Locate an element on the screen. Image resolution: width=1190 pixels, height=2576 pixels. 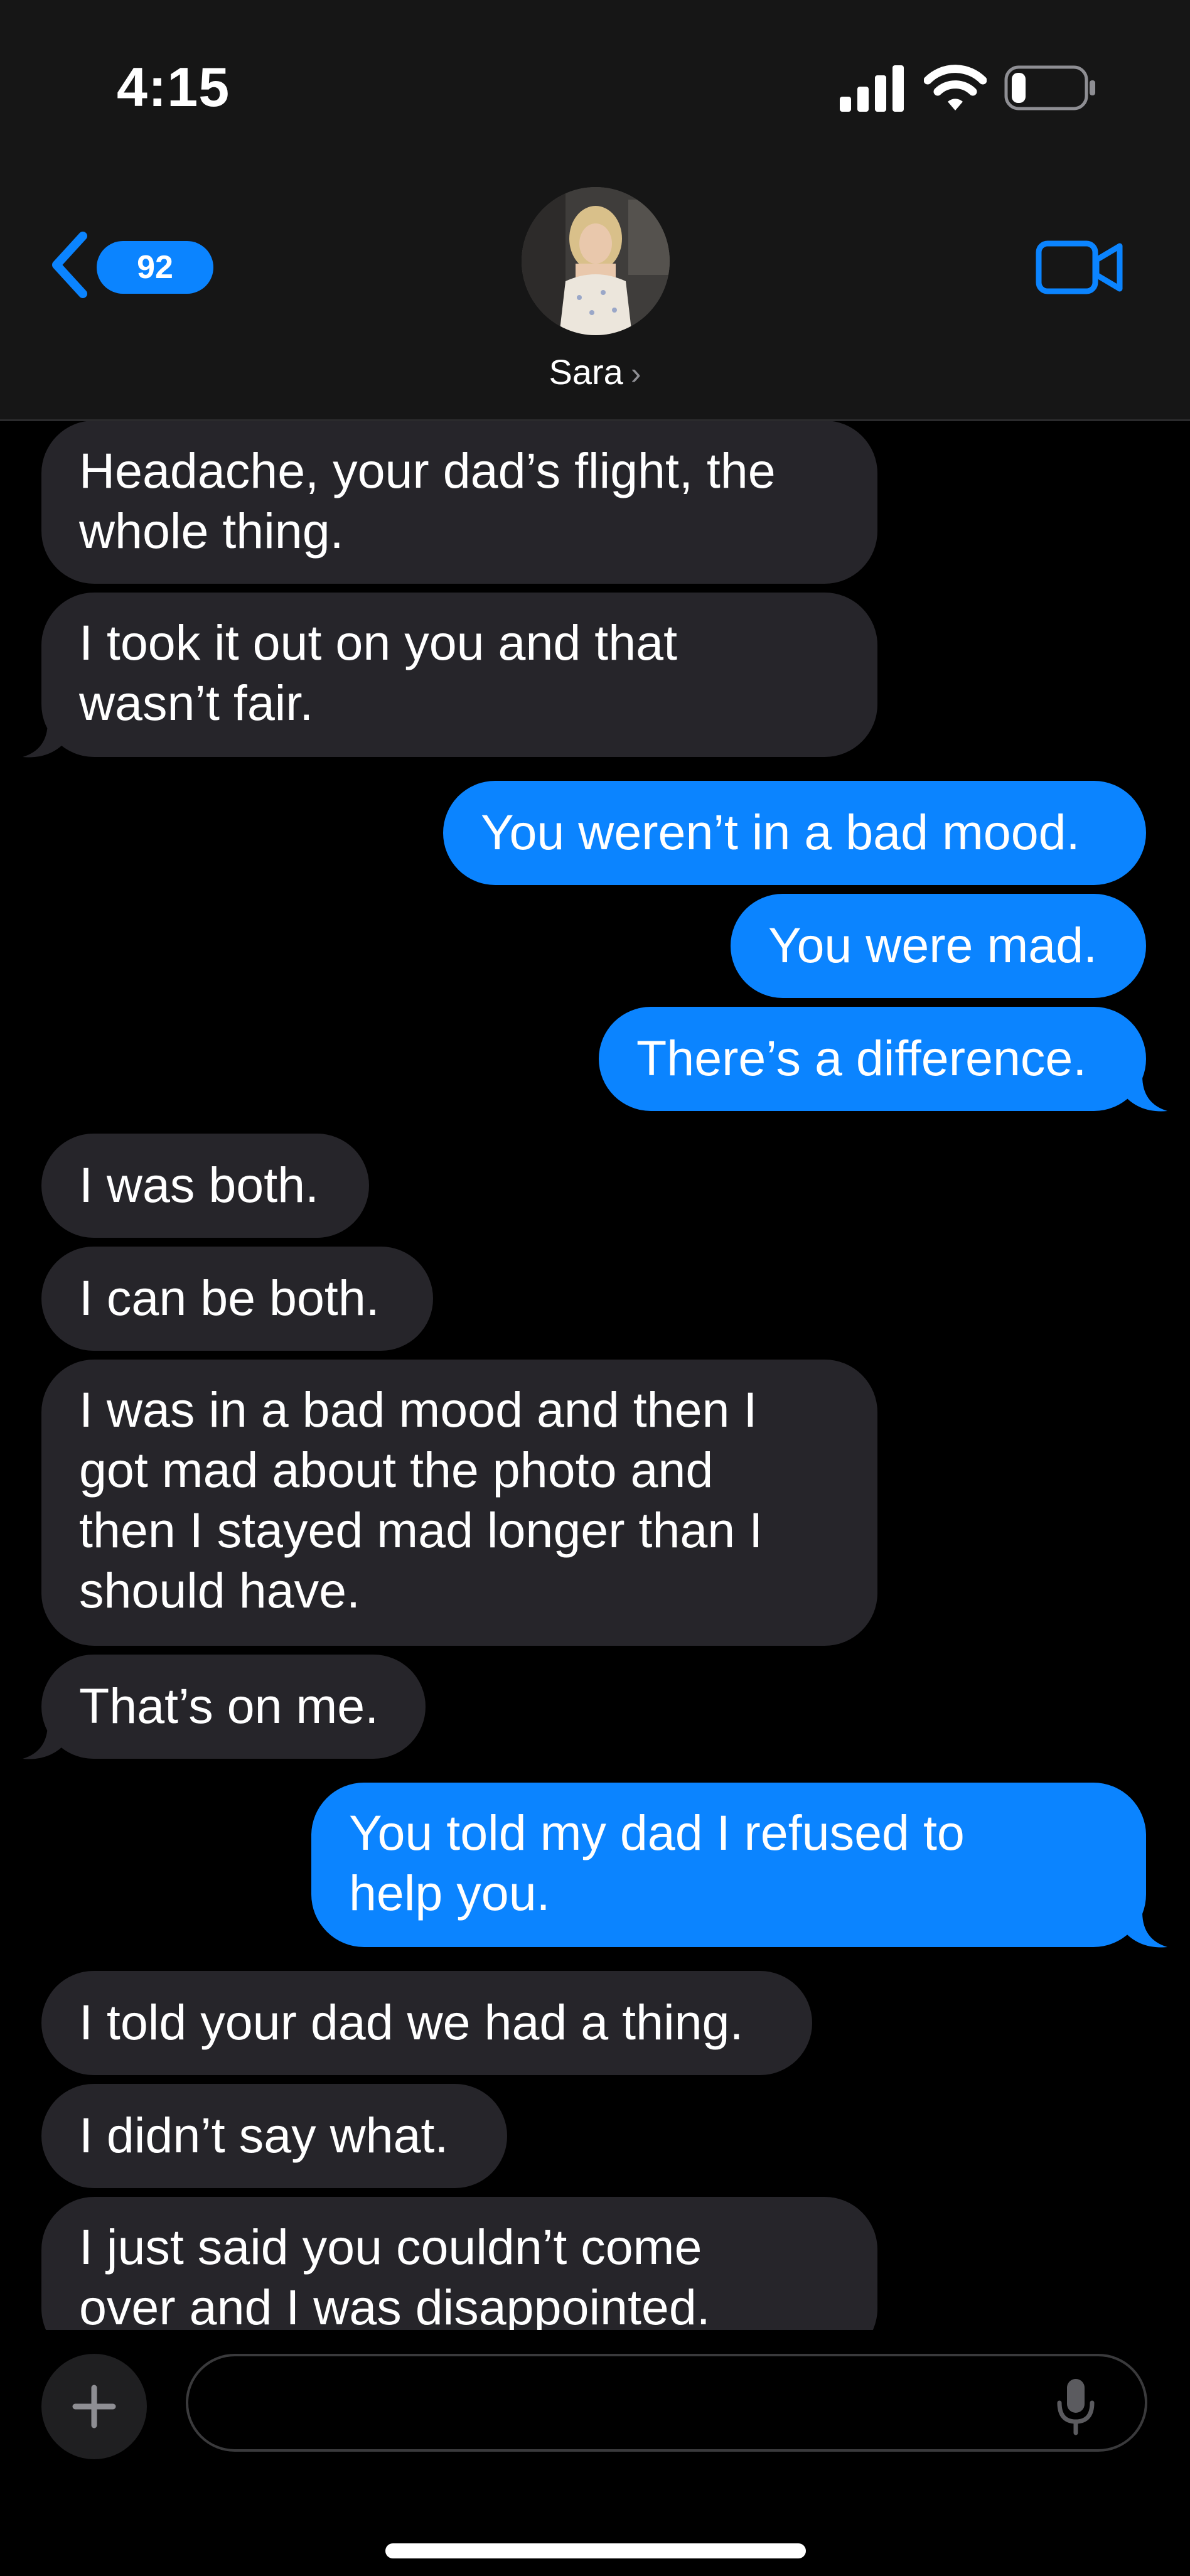
plus-icon is located at coordinates (94, 2406).